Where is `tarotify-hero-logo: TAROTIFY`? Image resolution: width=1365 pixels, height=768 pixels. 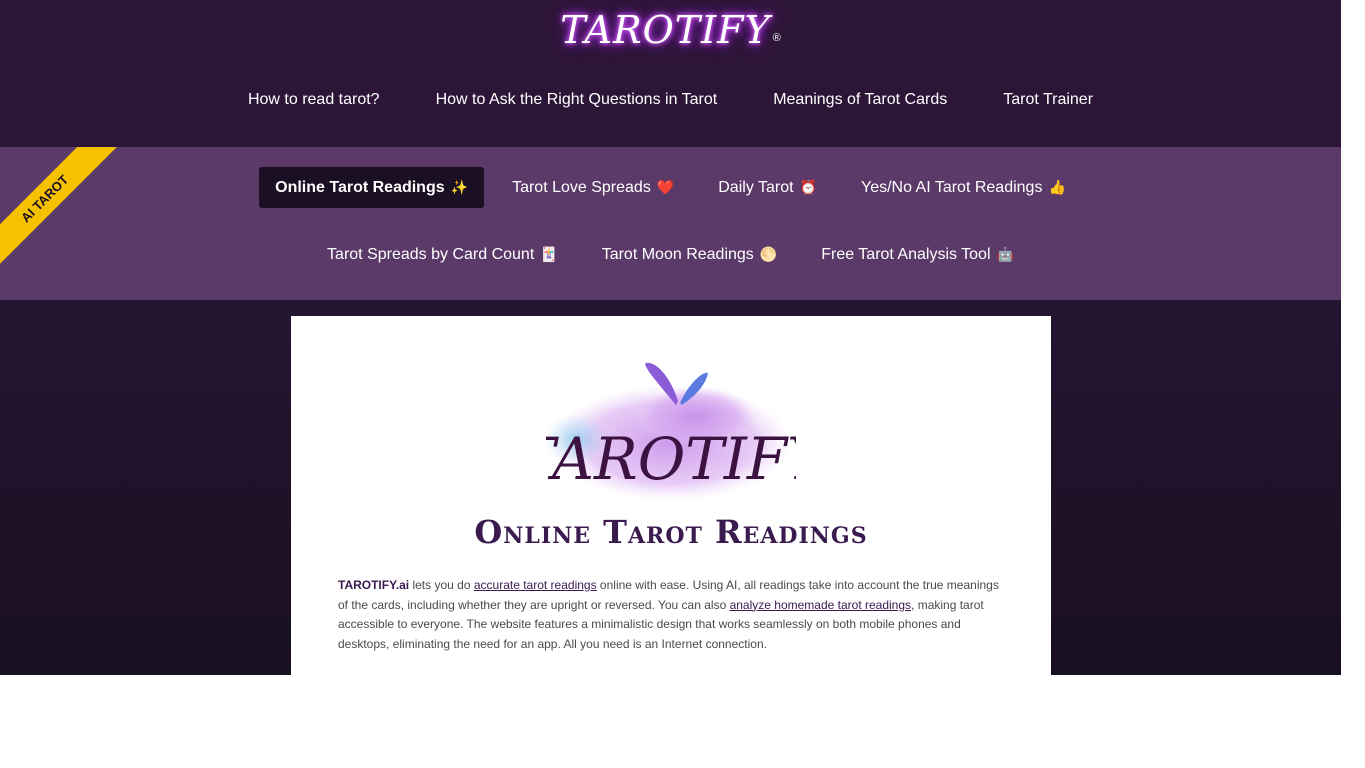 tarotify-hero-logo: TAROTIFY is located at coordinates (671, 431).